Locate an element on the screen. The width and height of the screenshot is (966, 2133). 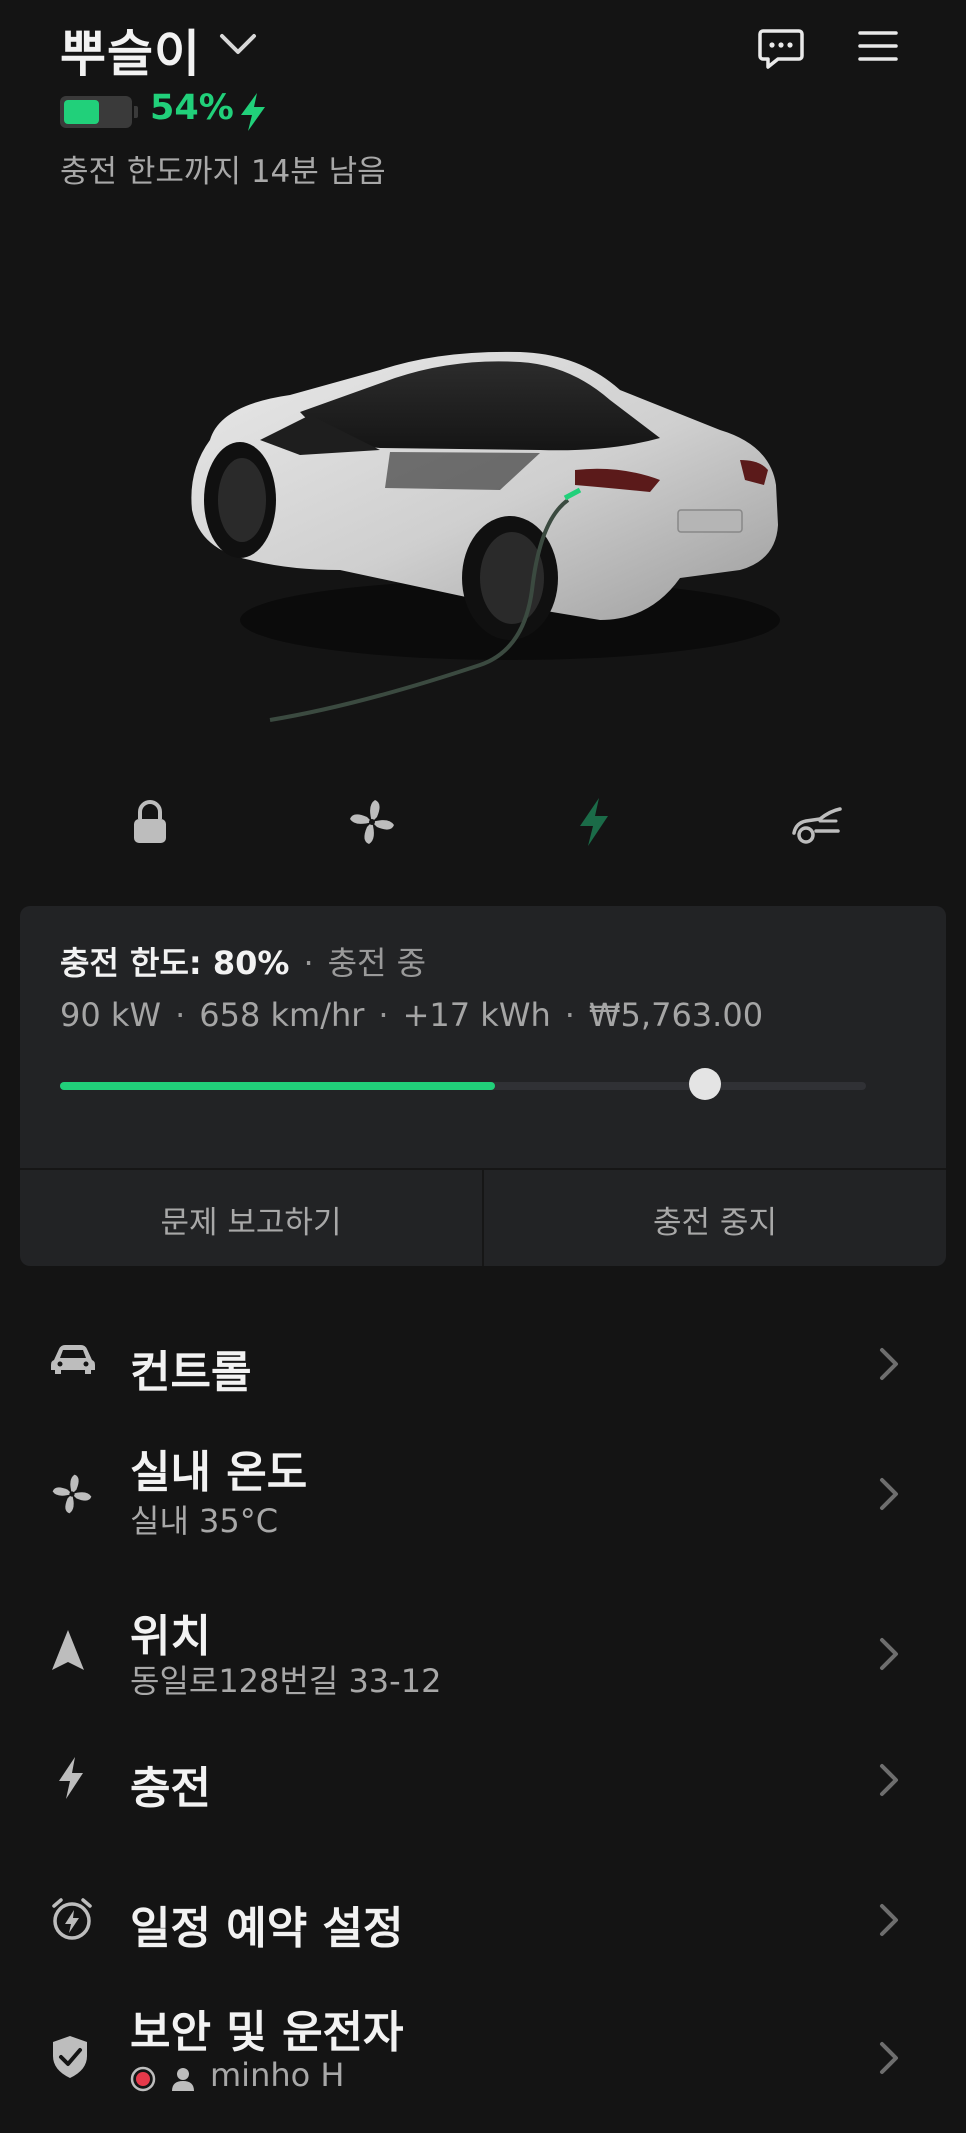
driver-name: minho H is located at coordinates (277, 2075).